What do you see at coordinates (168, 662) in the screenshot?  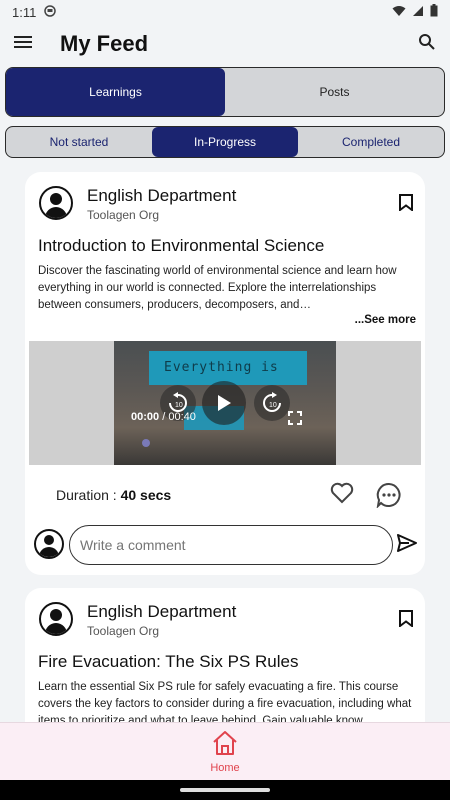 I see `course-title: Fire Evacuation: The Six PS Rules` at bounding box center [168, 662].